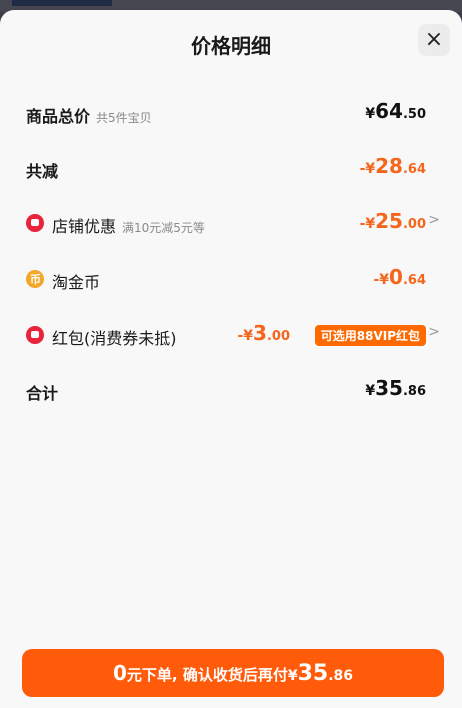  What do you see at coordinates (76, 282) in the screenshot?
I see `taojinbi-label: 淘金币` at bounding box center [76, 282].